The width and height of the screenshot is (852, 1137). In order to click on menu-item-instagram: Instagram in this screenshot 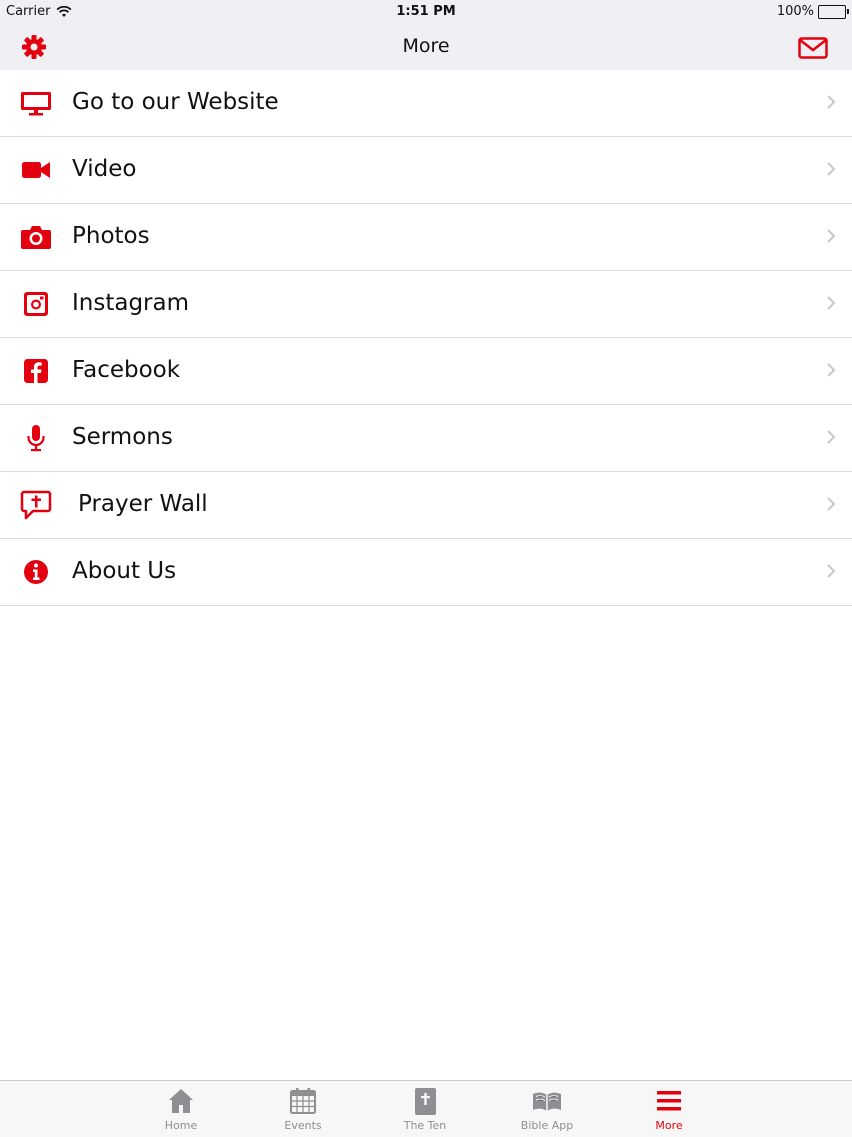, I will do `click(426, 304)`.